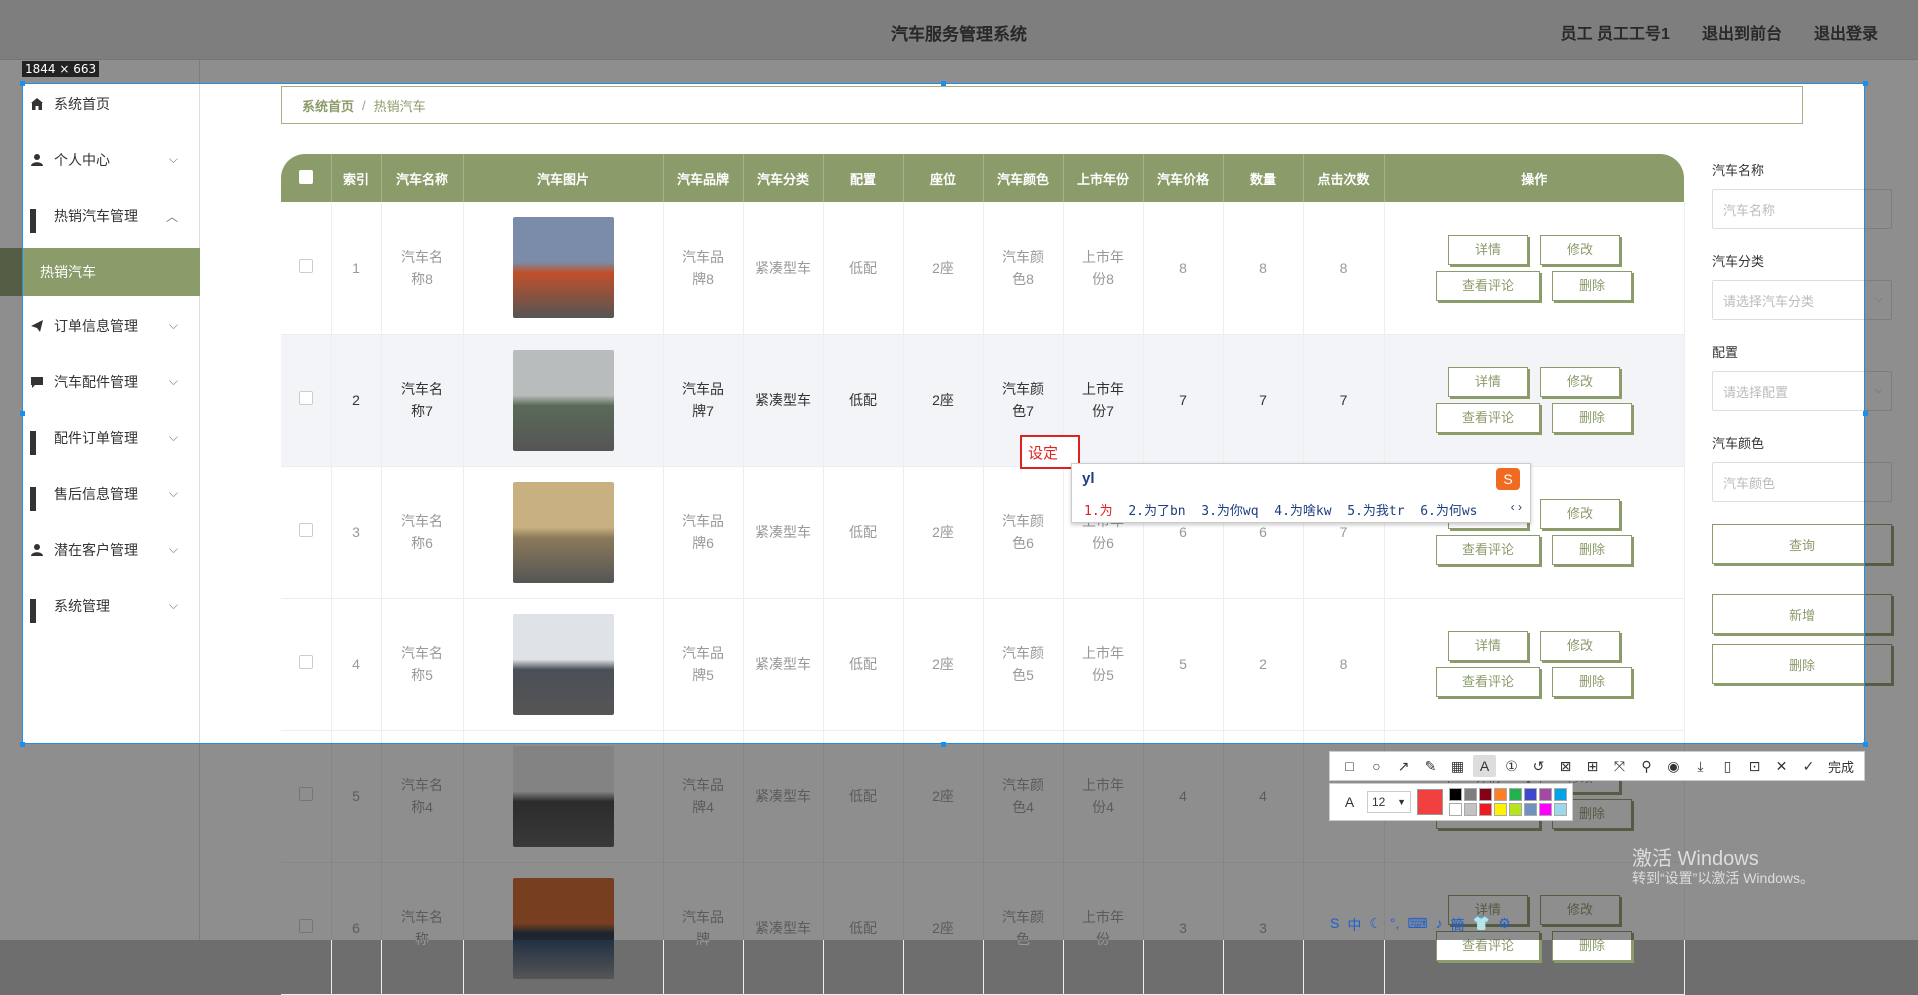 Image resolution: width=1918 pixels, height=995 pixels. Describe the element at coordinates (1646, 766) in the screenshot. I see `pin-icon: ⚲` at that location.